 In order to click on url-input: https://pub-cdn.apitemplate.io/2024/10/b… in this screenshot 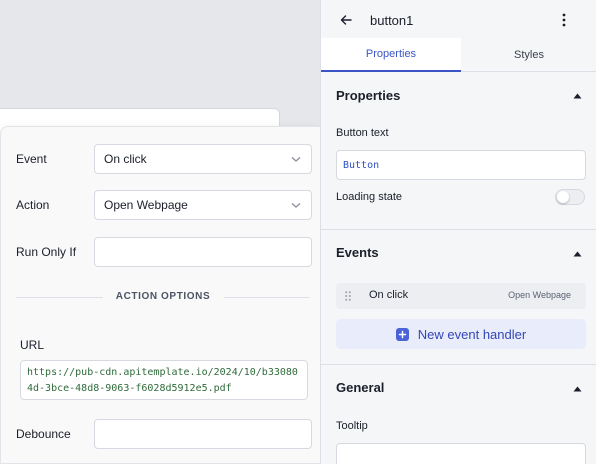, I will do `click(164, 380)`.